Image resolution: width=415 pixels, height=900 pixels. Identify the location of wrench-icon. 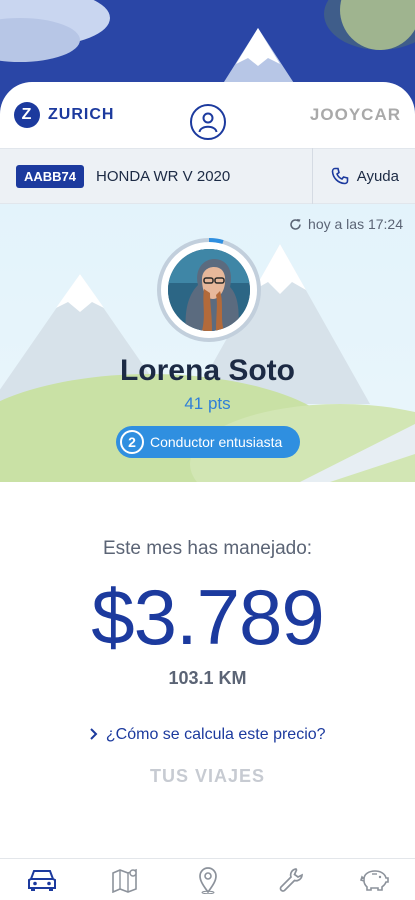
(291, 879).